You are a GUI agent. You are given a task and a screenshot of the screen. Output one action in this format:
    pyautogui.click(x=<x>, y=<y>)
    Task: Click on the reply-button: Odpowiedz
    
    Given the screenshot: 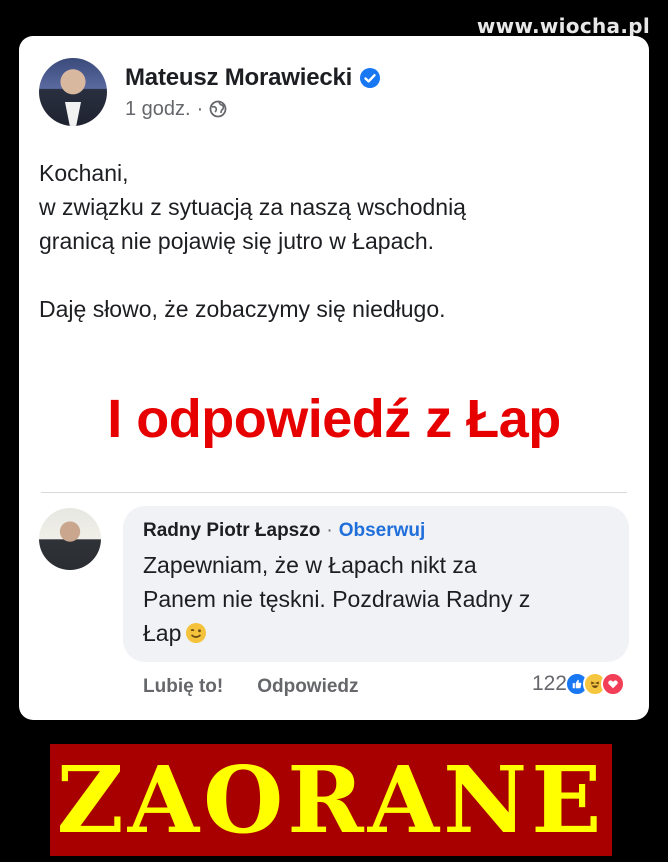 What is the action you would take?
    pyautogui.click(x=307, y=687)
    